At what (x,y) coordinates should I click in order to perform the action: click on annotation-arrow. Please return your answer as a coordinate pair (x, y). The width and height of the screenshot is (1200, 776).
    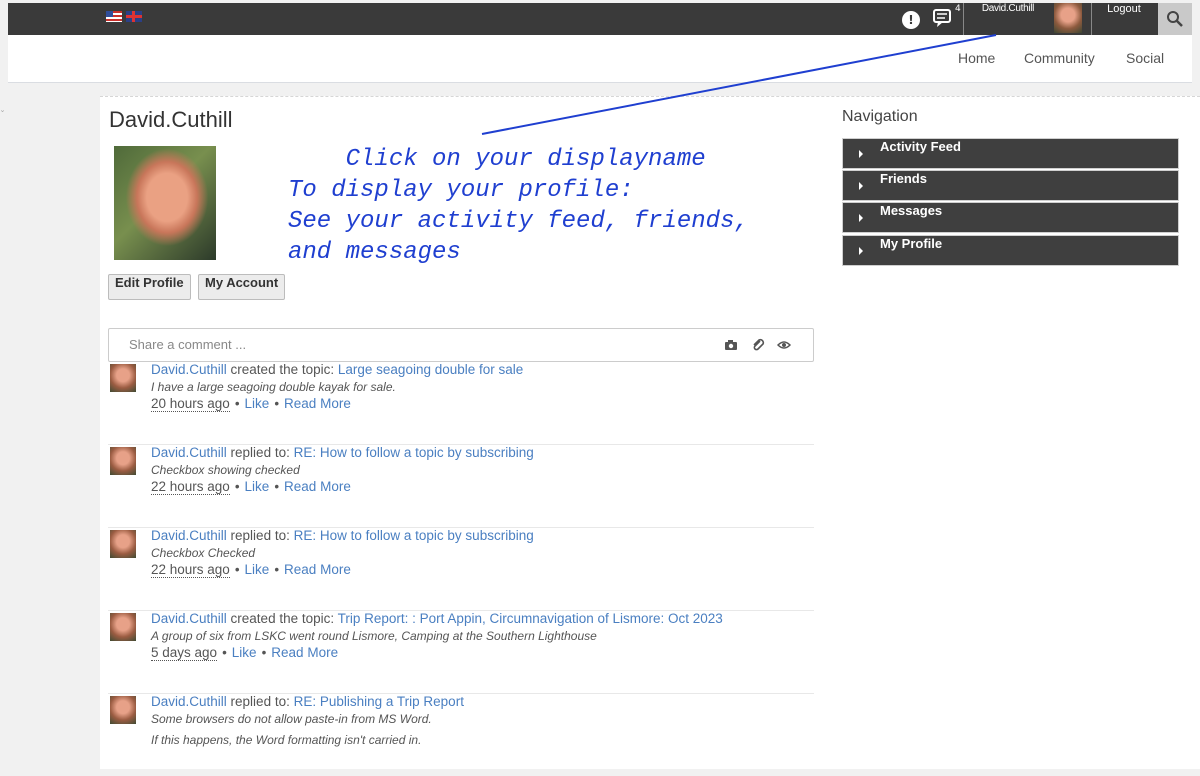
    Looking at the image, I should click on (739, 84).